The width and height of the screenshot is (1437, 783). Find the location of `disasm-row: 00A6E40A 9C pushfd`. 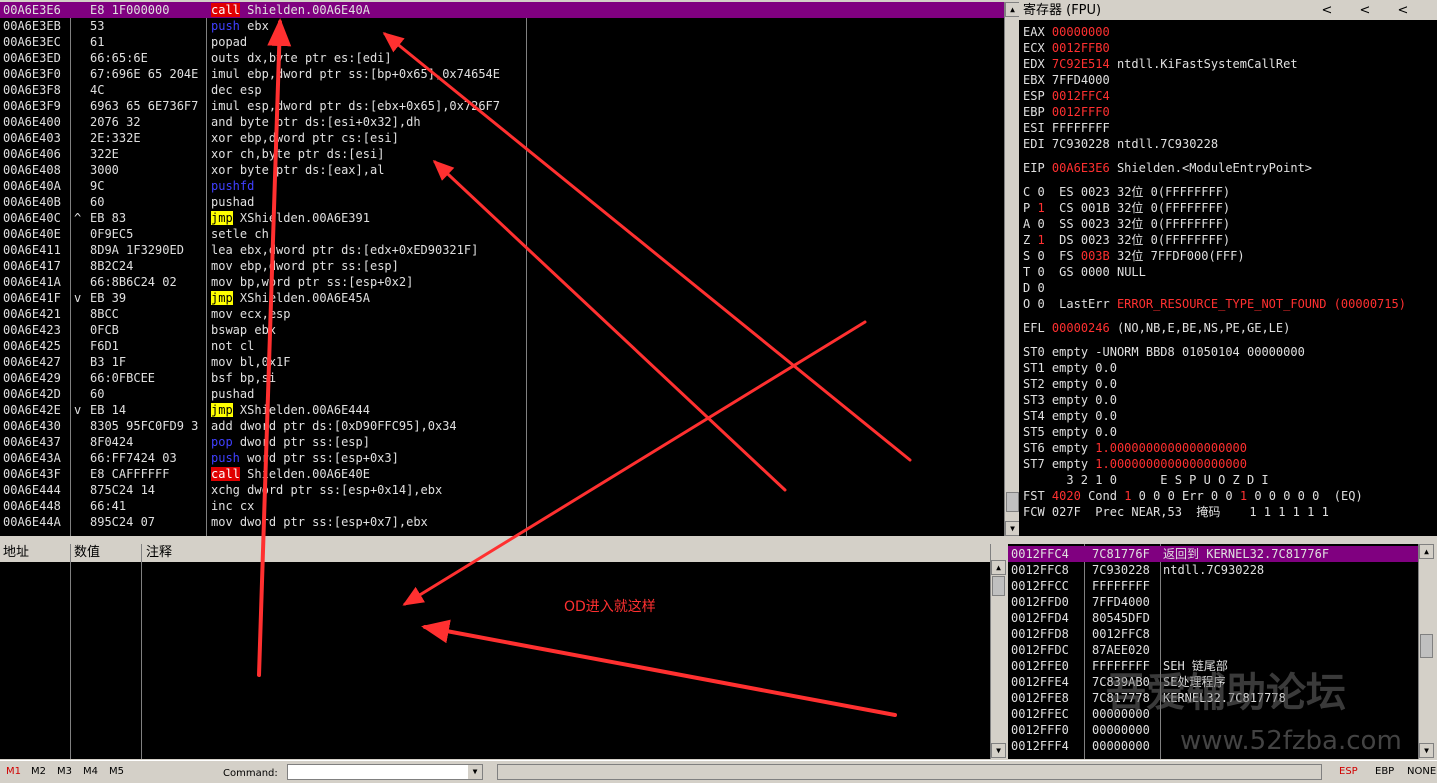

disasm-row: 00A6E40A 9C pushfd is located at coordinates (502, 186).